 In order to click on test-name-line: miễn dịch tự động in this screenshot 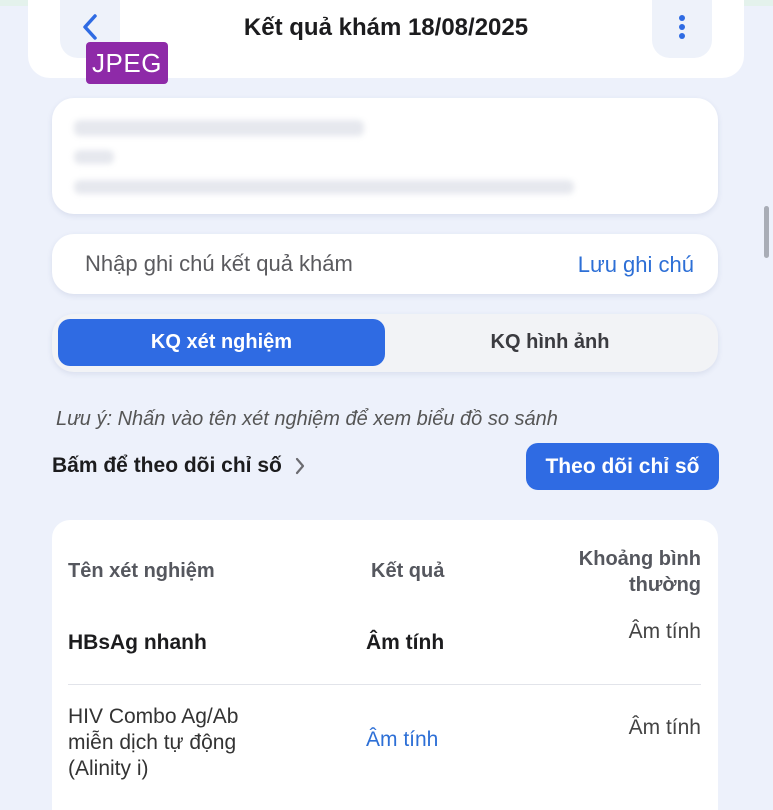, I will do `click(152, 742)`.